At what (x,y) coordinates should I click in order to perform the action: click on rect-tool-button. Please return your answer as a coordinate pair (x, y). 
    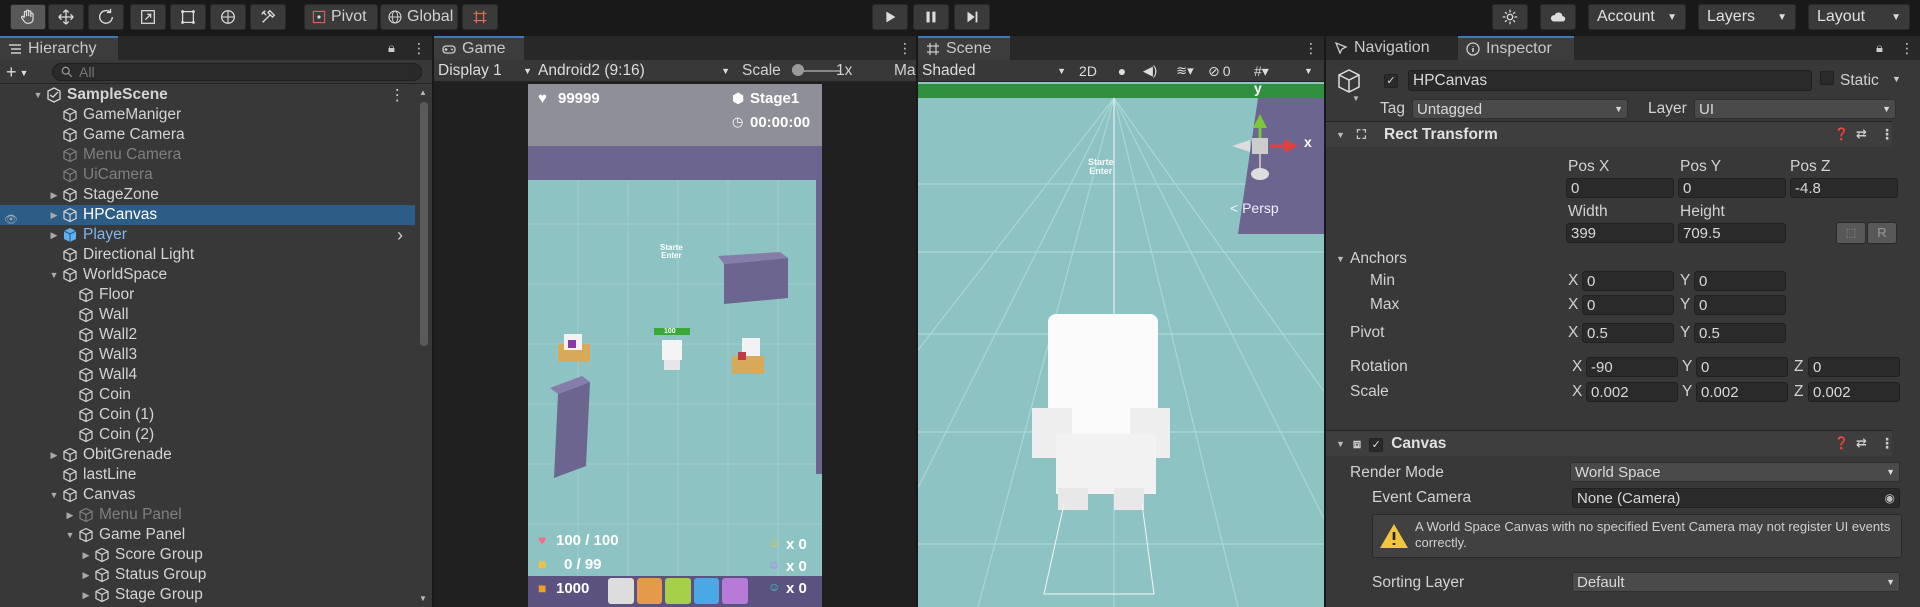
    Looking at the image, I should click on (188, 17).